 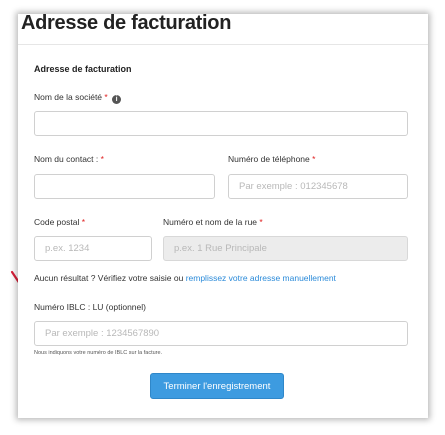 I want to click on phone-label-text: Numéro de téléphone, so click(x=269, y=159).